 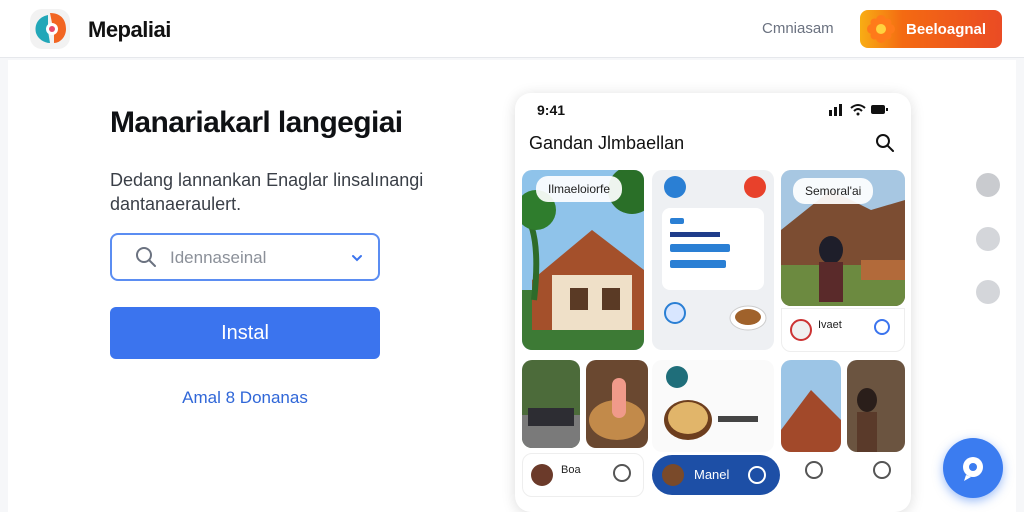 I want to click on app-logo-icon, so click(x=50, y=29).